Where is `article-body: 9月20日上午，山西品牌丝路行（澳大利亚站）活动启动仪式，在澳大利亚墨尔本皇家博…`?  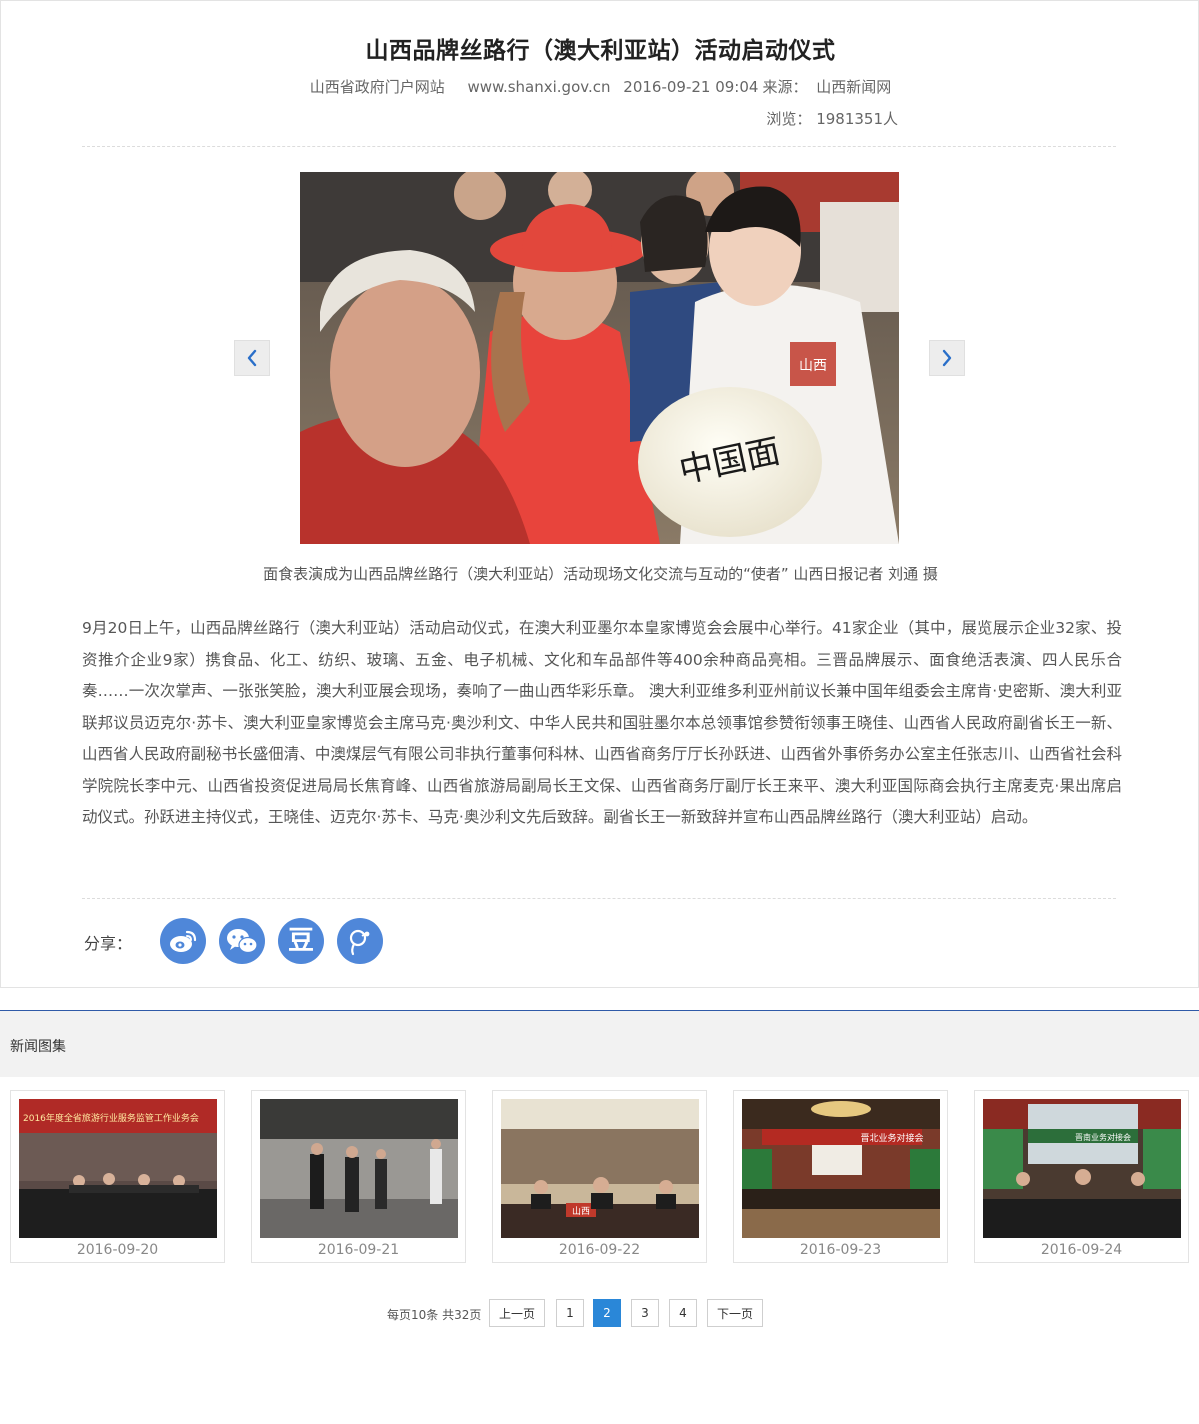
article-body: 9月20日上午，山西品牌丝路行（澳大利亚站）活动启动仪式，在澳大利亚墨尔本皇家博… is located at coordinates (602, 722).